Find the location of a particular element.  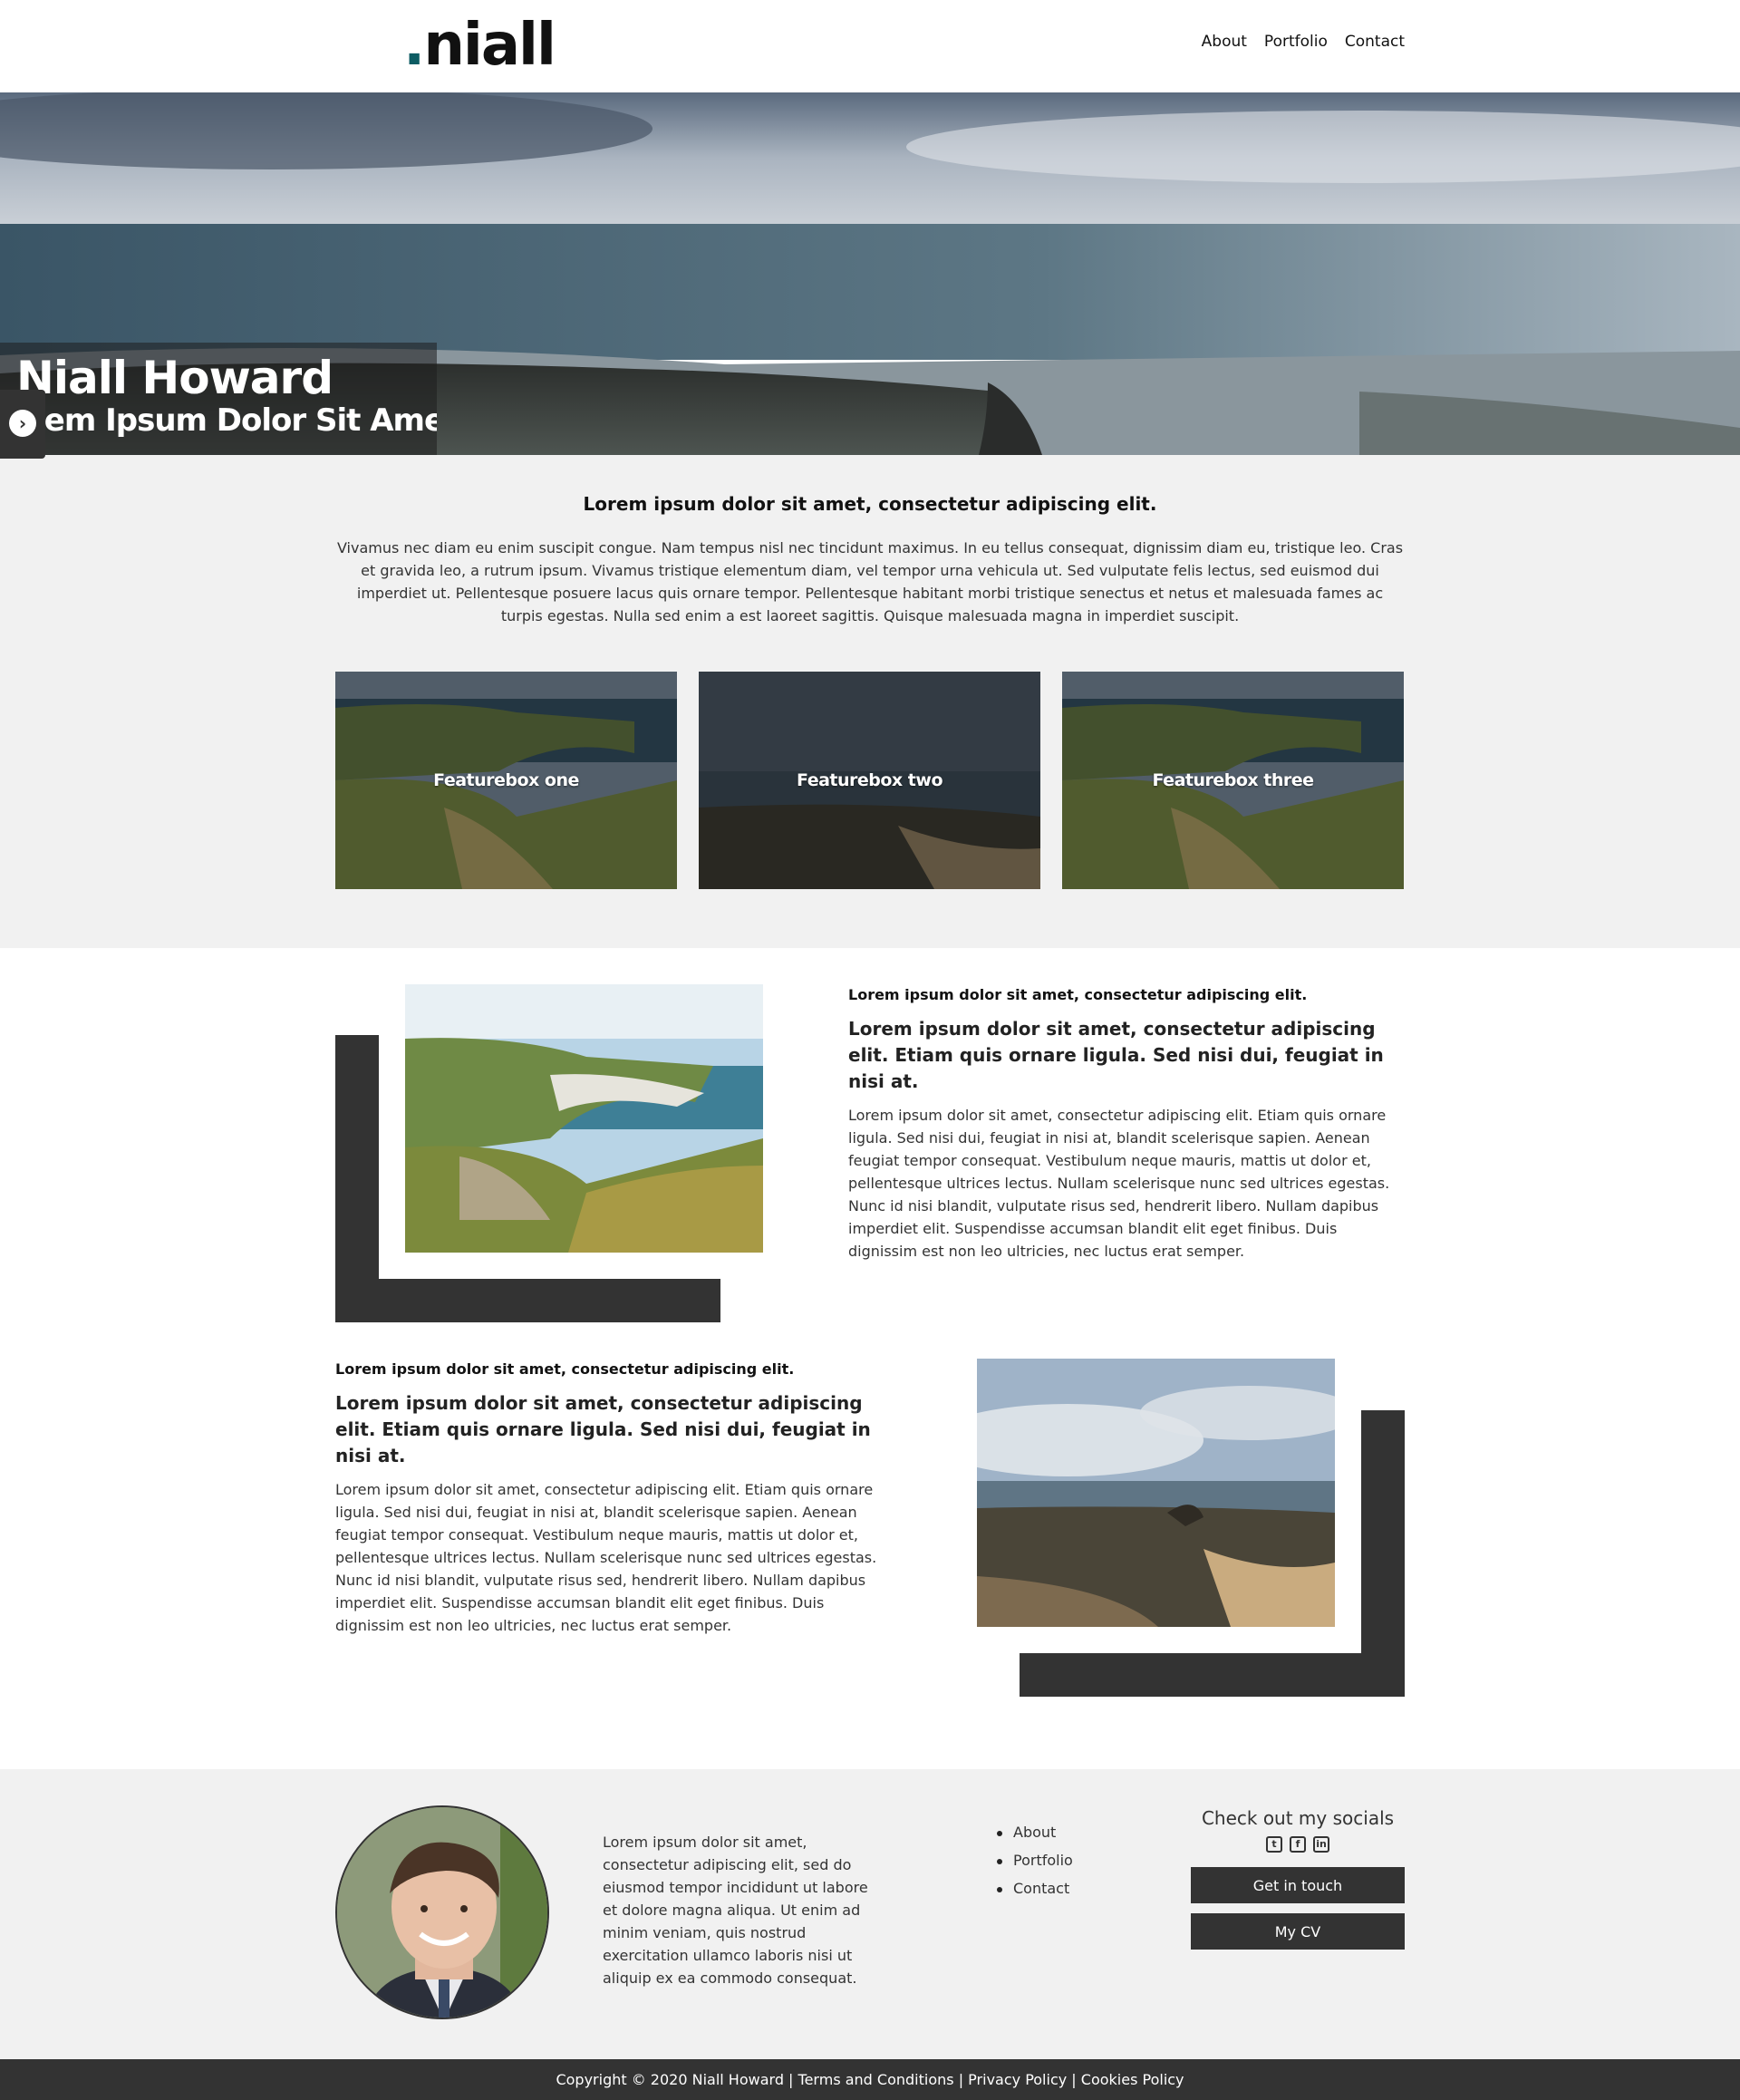

nav-portfolio: Portfolio is located at coordinates (1296, 42).